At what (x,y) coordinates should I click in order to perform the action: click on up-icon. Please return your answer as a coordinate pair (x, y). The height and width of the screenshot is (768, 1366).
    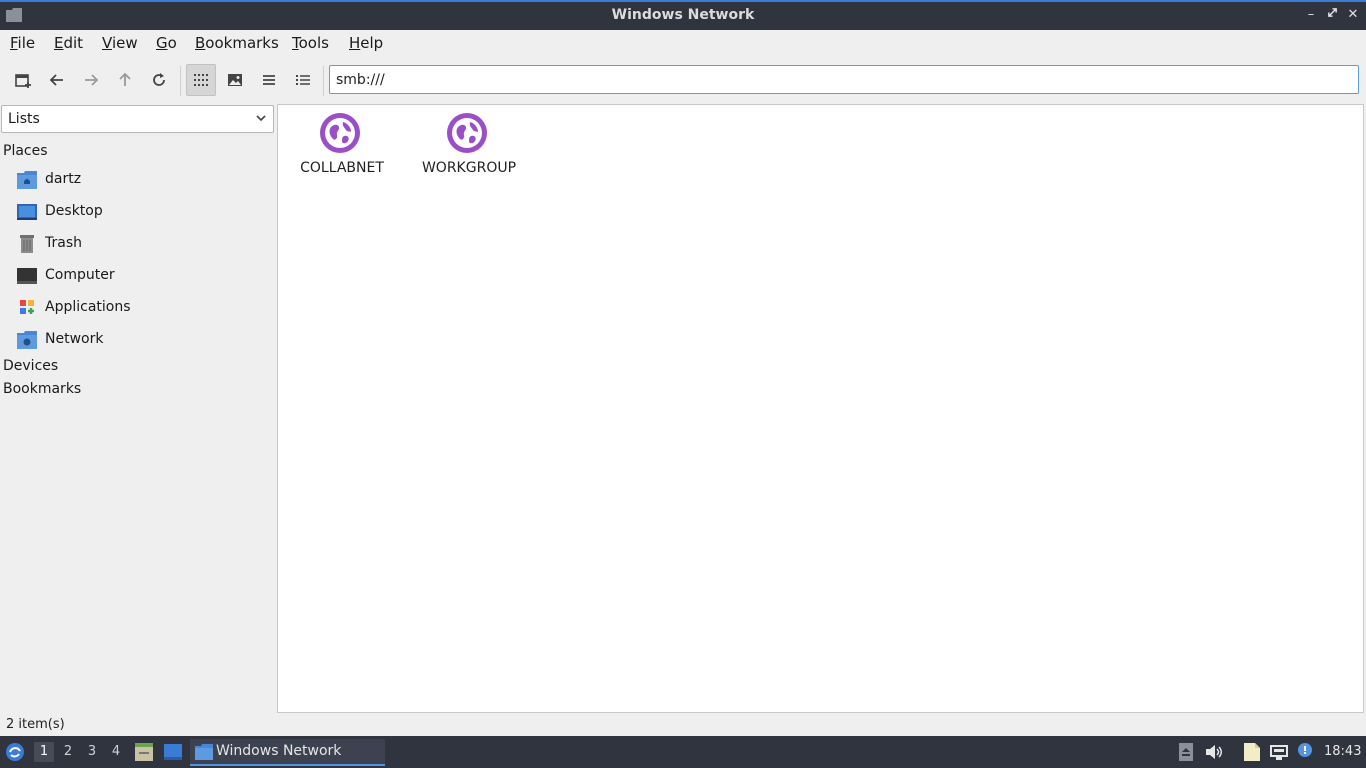
    Looking at the image, I should click on (125, 79).